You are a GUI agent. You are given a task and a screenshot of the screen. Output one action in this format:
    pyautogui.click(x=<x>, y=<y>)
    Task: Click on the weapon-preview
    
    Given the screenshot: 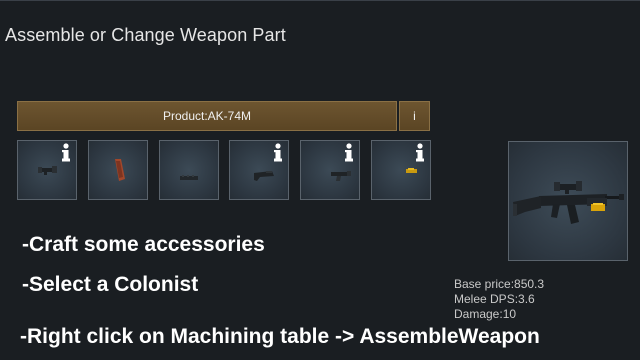 What is the action you would take?
    pyautogui.click(x=568, y=201)
    